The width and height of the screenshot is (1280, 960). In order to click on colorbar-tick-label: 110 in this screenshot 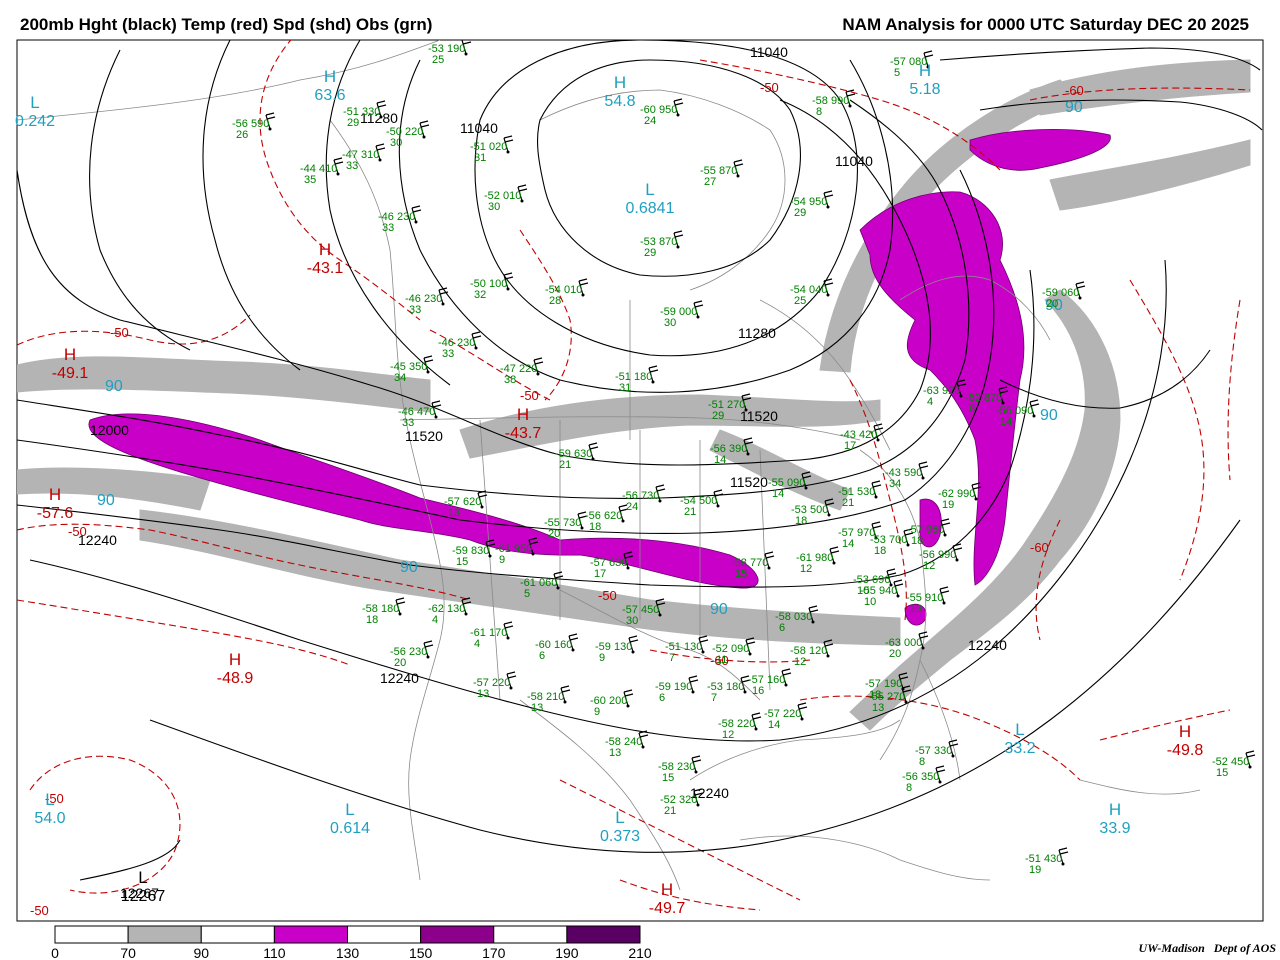, I will do `click(274, 952)`.